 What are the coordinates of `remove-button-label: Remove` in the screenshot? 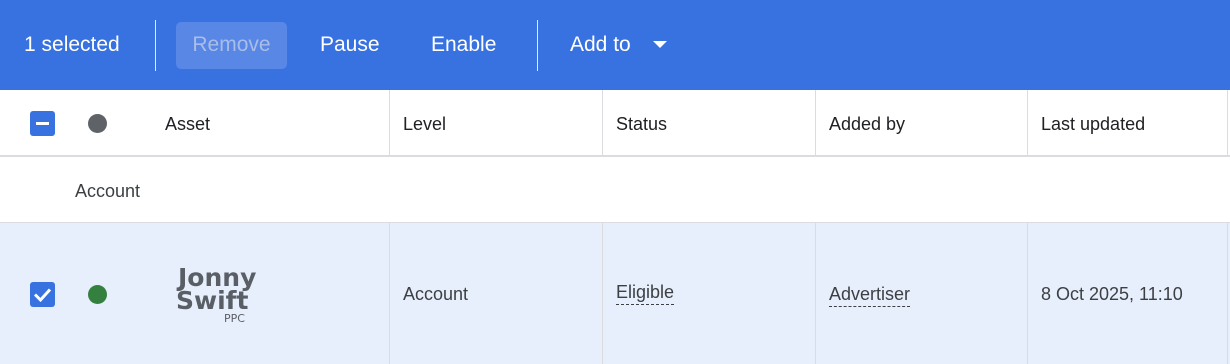 It's located at (231, 44).